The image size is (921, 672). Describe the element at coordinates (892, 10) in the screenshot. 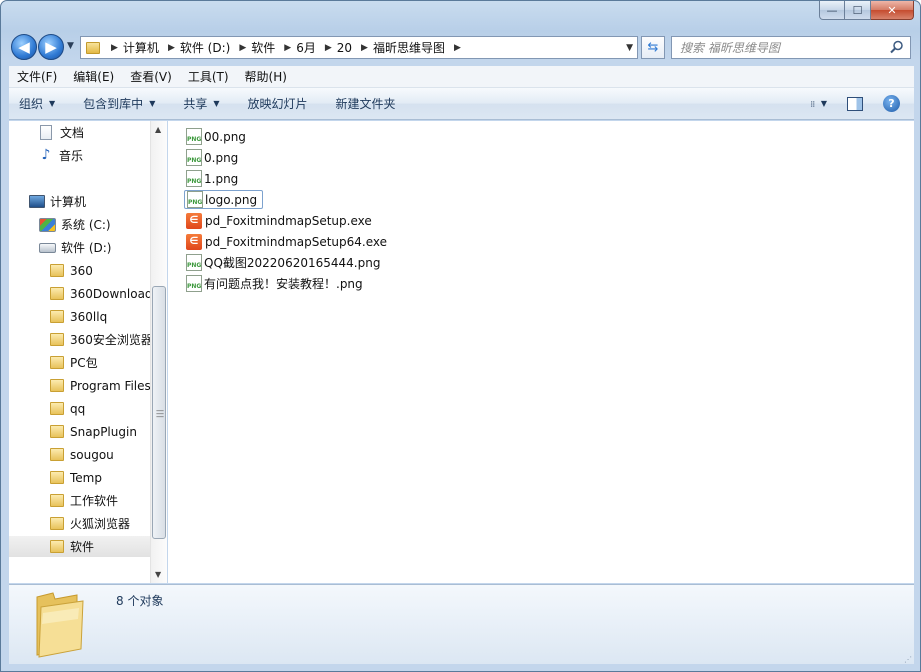

I see `close-button: ✕` at that location.